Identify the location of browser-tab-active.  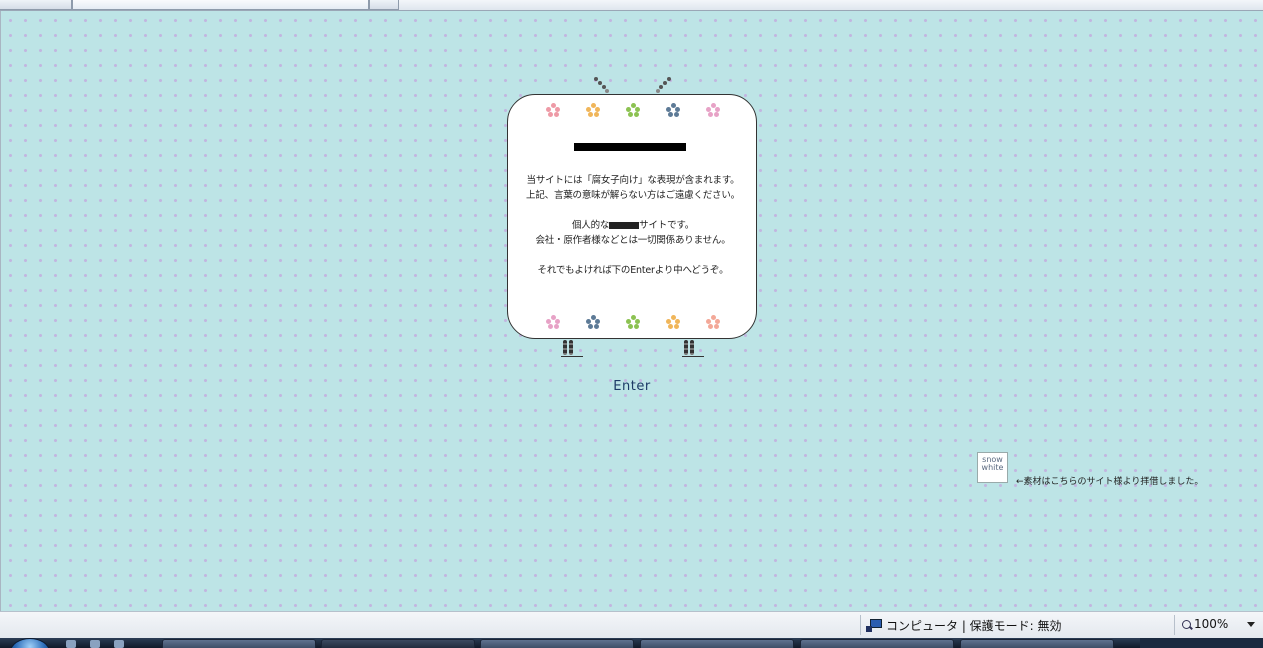
(220, 5).